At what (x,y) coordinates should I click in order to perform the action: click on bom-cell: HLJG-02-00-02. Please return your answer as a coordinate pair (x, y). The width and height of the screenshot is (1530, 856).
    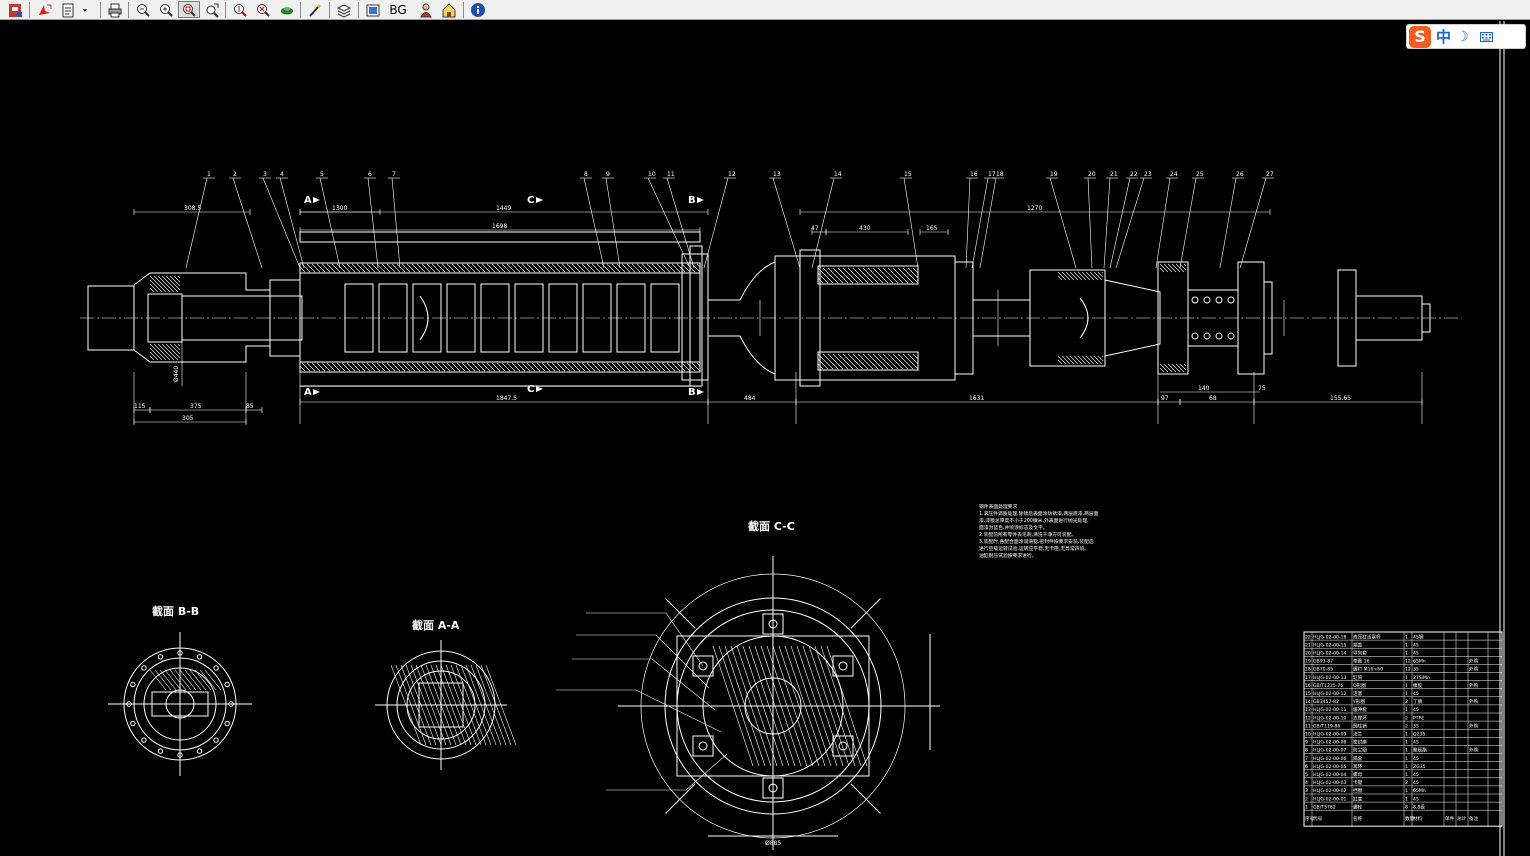
    Looking at the image, I should click on (1330, 791).